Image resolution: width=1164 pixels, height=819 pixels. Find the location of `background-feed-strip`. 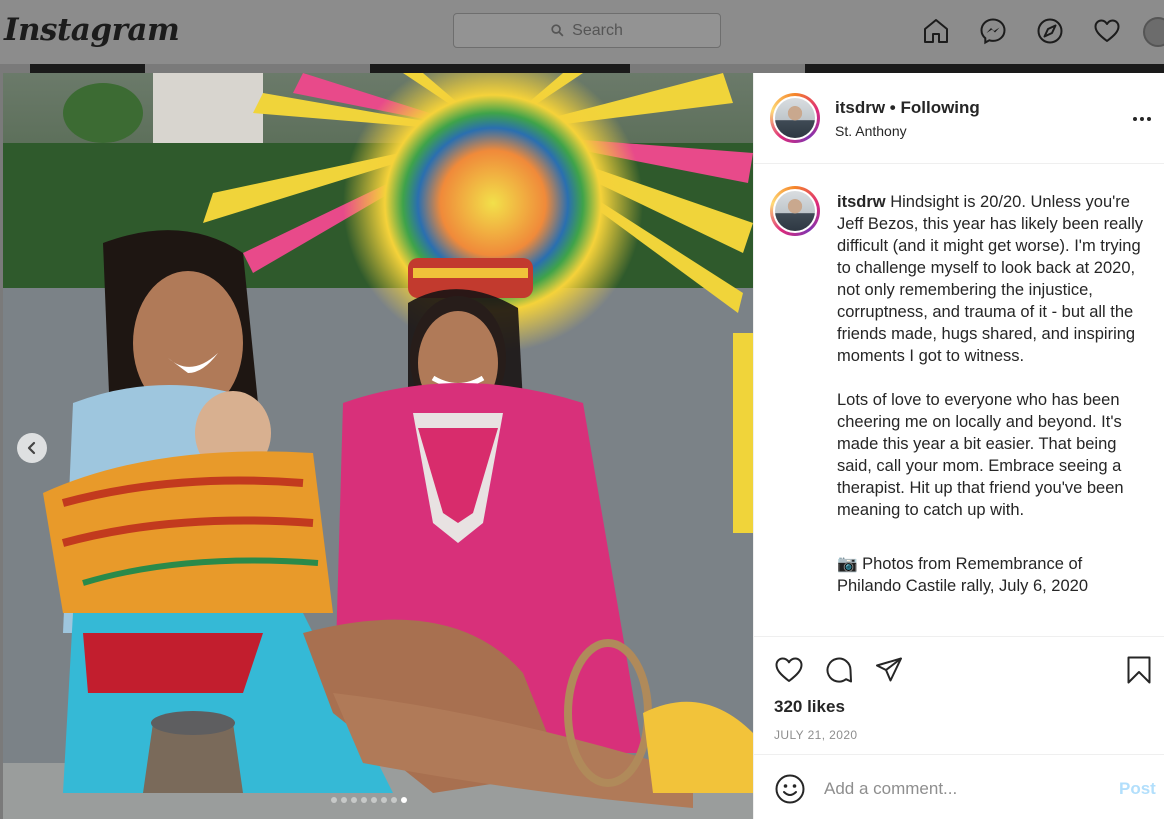

background-feed-strip is located at coordinates (582, 68).